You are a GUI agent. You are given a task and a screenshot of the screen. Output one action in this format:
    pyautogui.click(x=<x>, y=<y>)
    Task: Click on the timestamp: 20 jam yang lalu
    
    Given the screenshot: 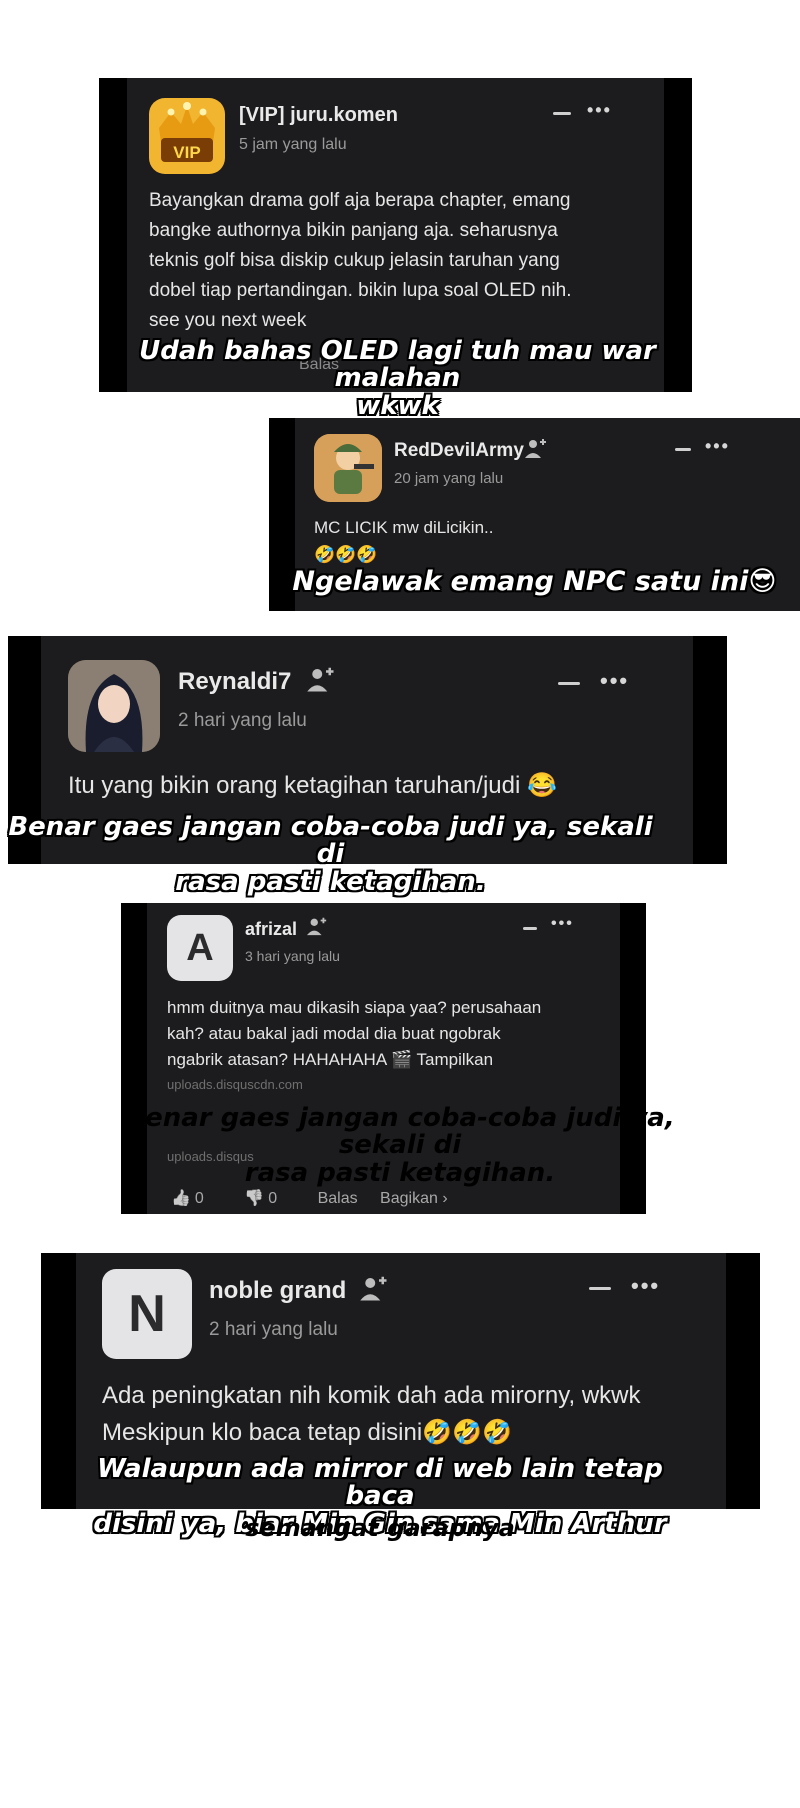 What is the action you would take?
    pyautogui.click(x=448, y=478)
    